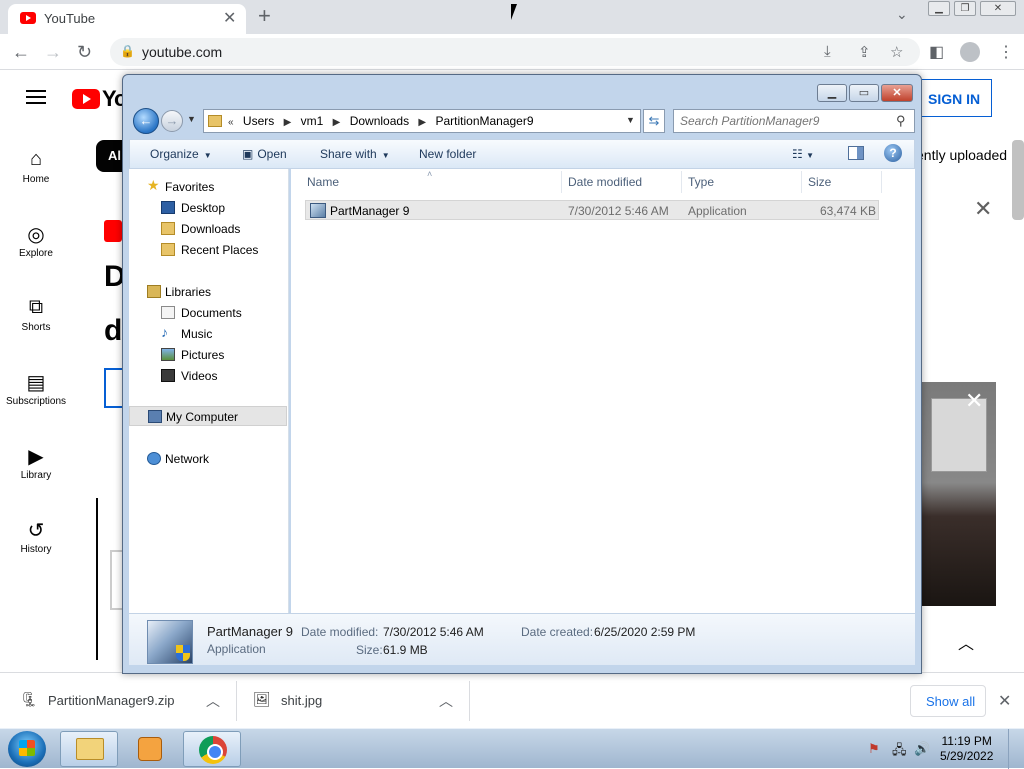 The height and width of the screenshot is (769, 1024). Describe the element at coordinates (208, 376) in the screenshot. I see `nav-videos: Videos` at that location.